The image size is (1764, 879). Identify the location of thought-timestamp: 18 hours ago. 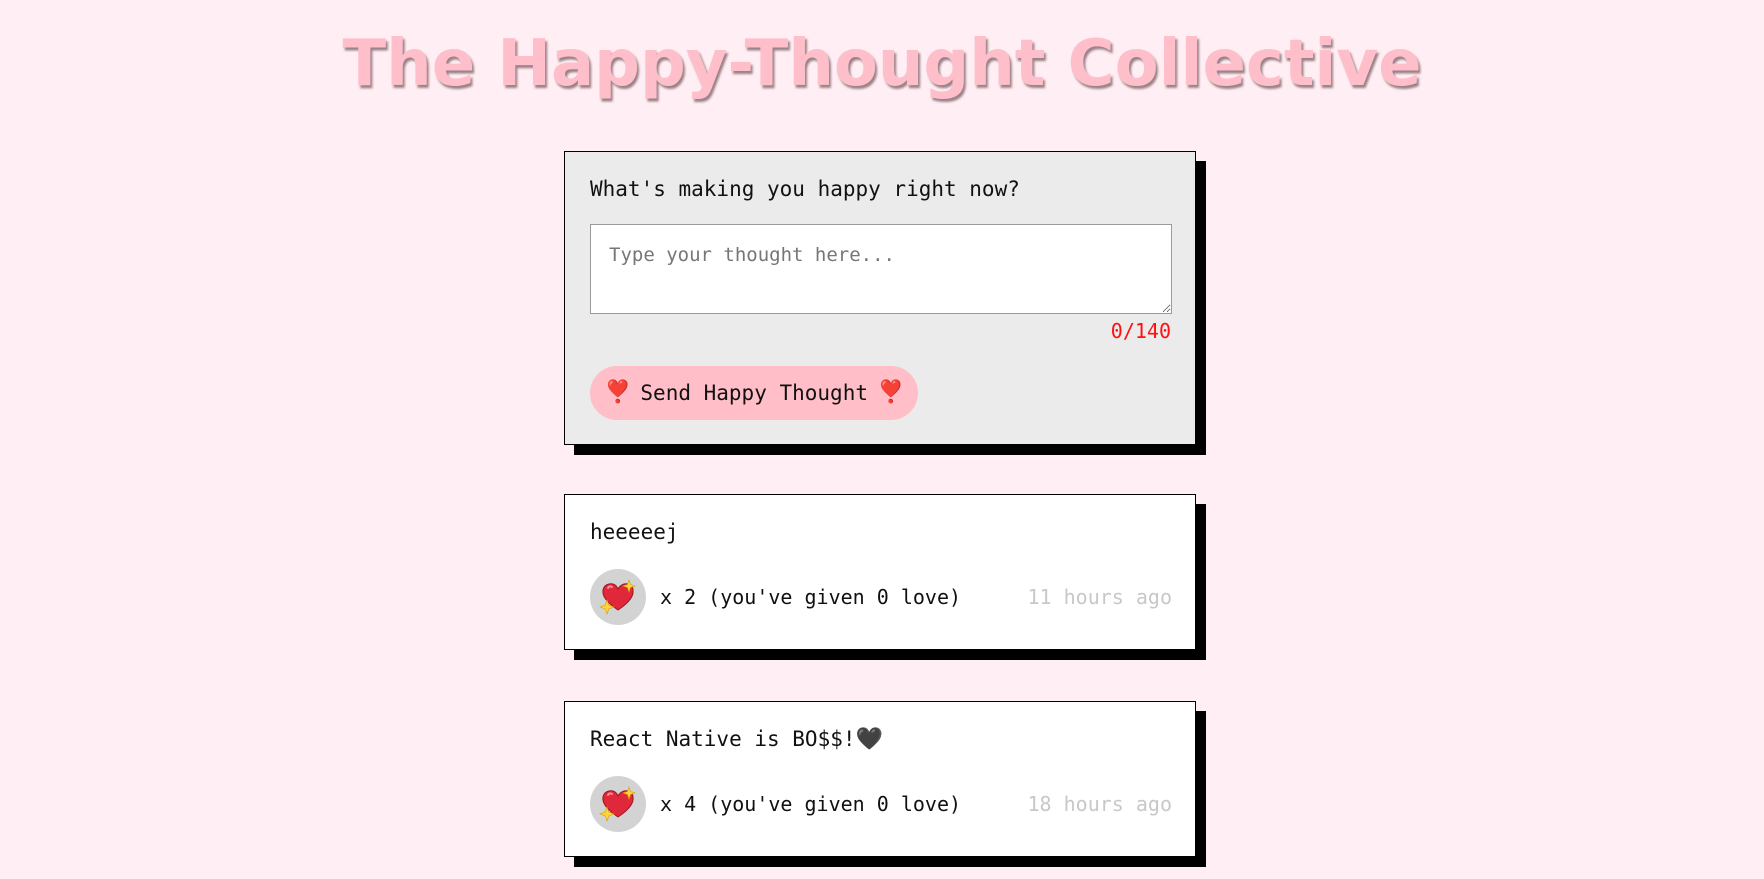
(1100, 804).